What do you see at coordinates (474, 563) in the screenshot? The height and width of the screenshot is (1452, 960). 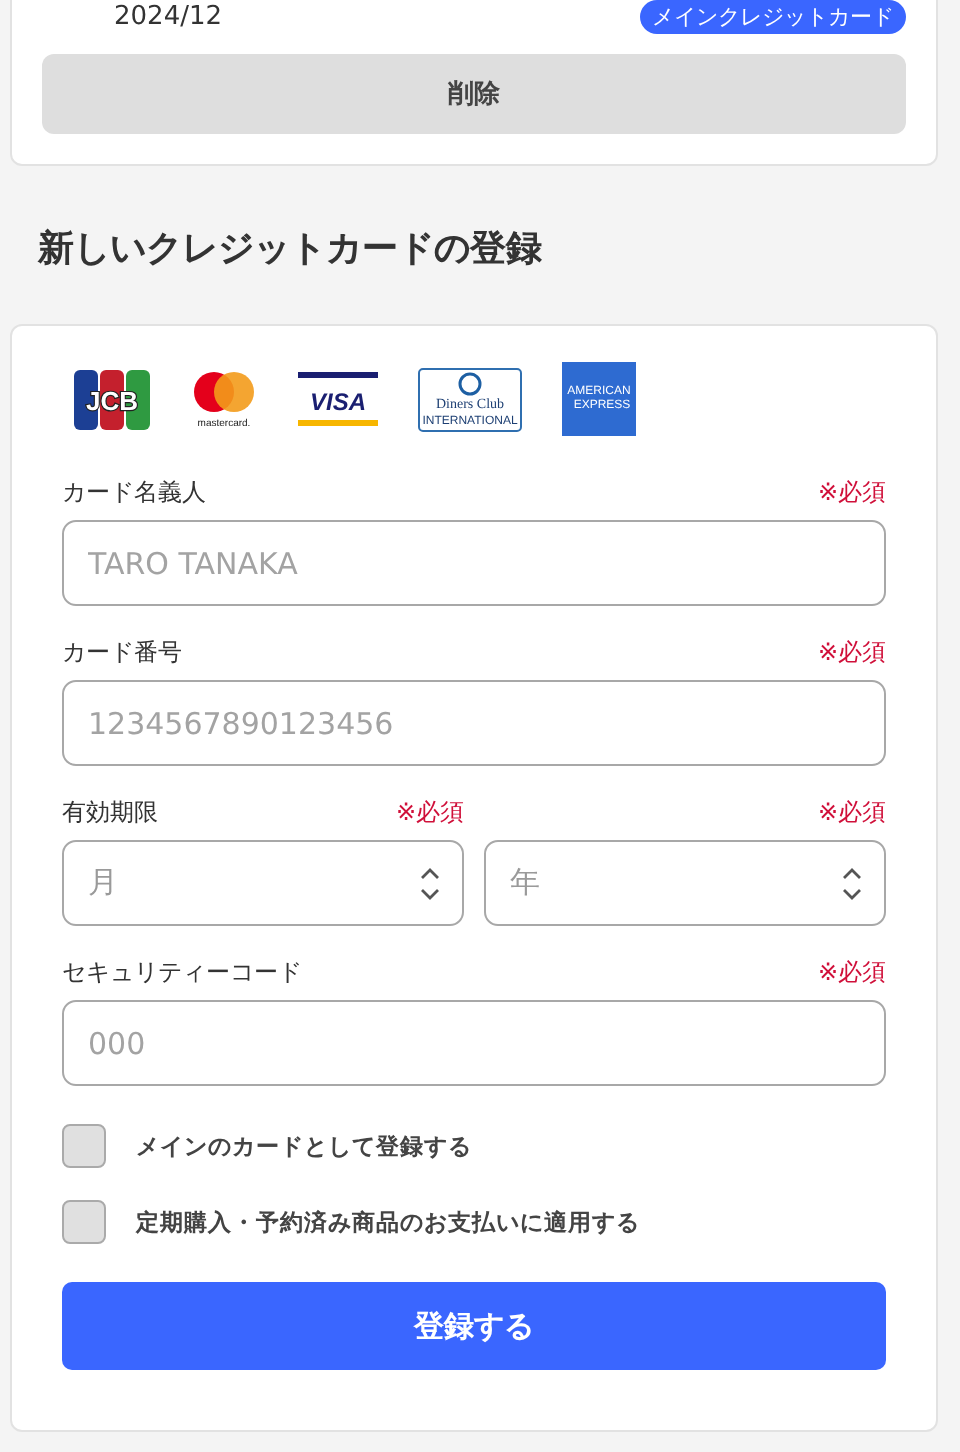 I see `input-field: TARO TANAKA` at bounding box center [474, 563].